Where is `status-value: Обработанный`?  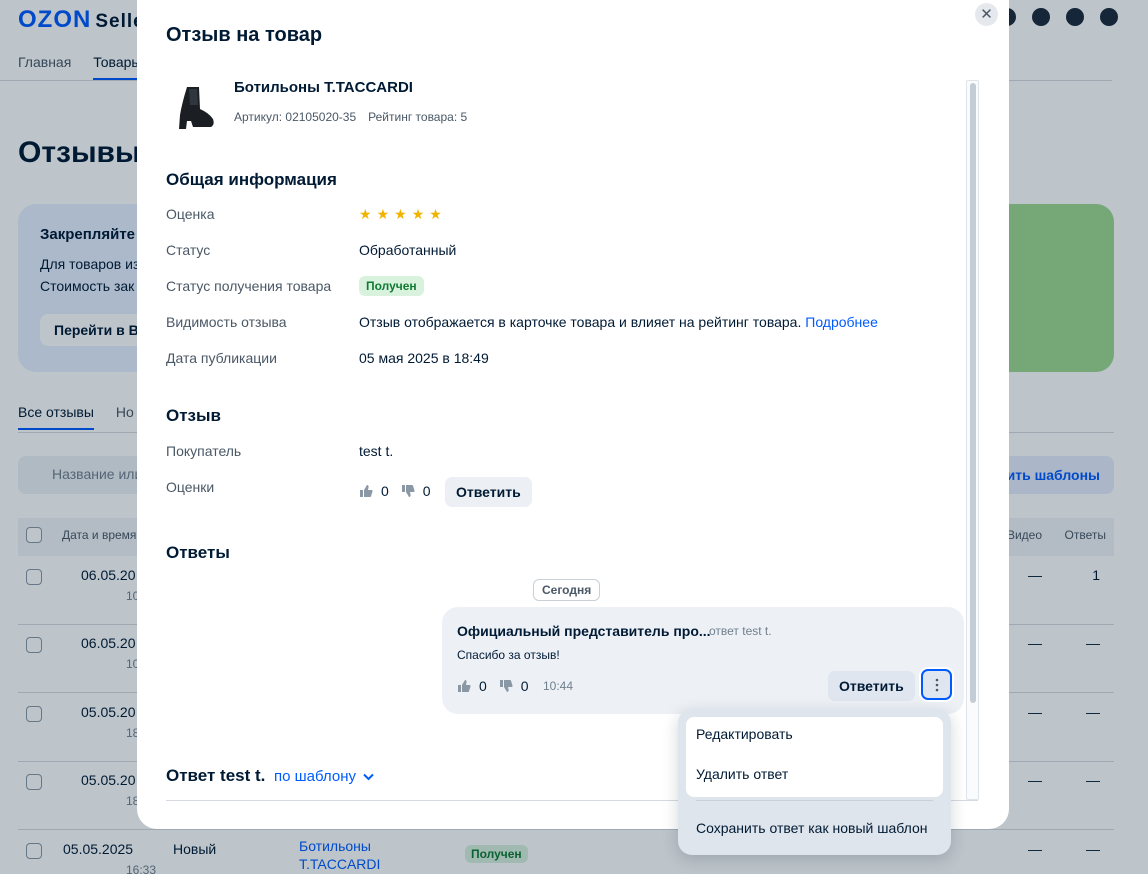 status-value: Обработанный is located at coordinates (408, 250).